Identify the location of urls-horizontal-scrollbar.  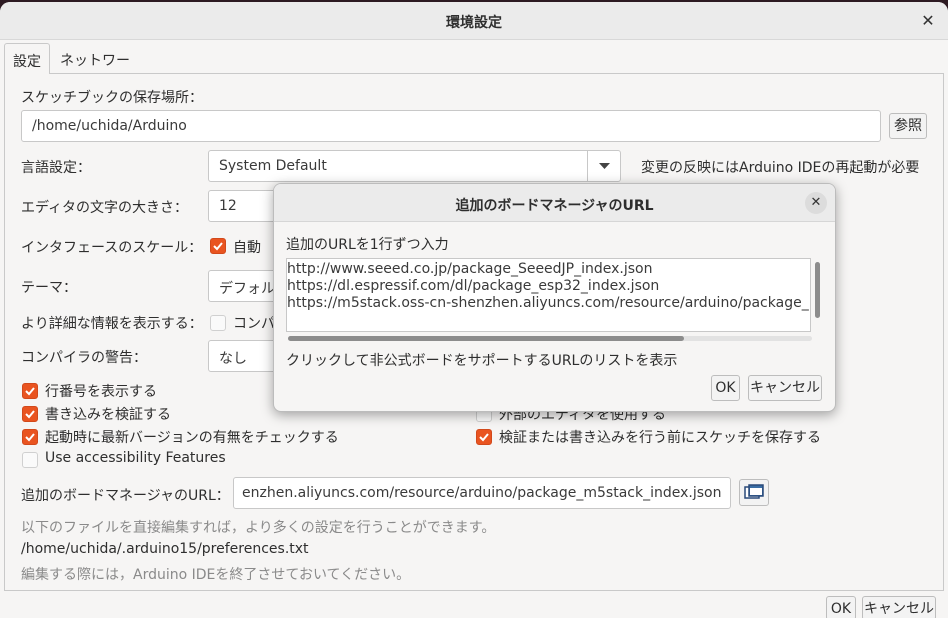
(550, 338).